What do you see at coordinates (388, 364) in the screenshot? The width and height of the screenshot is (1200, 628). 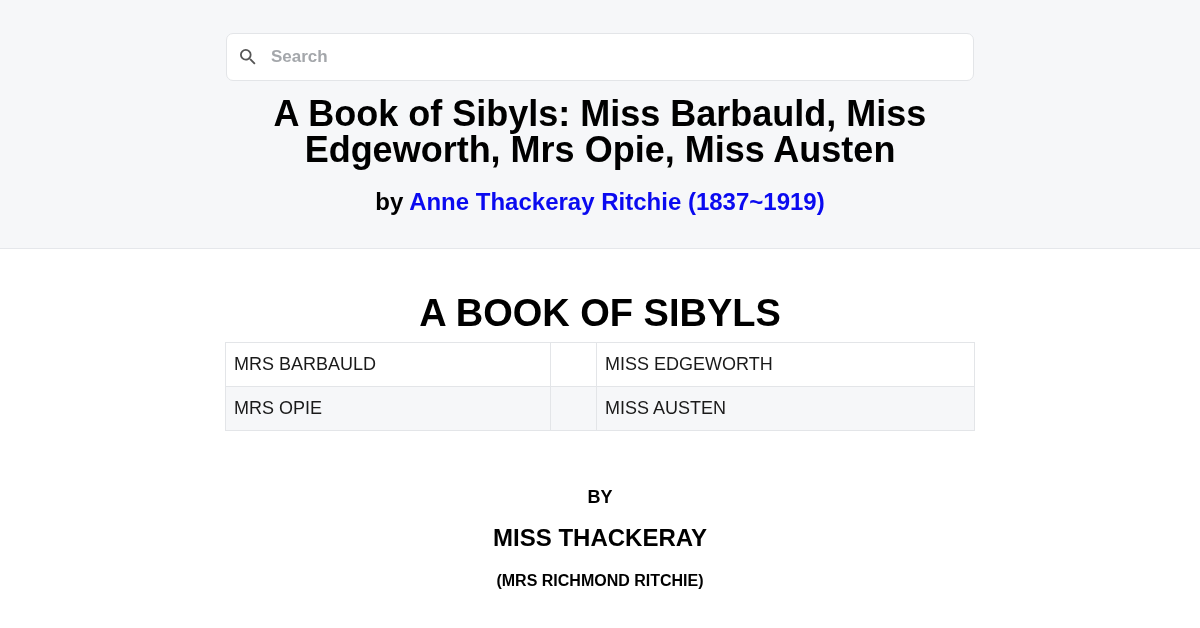 I see `table-cell: MRS BARBAULD` at bounding box center [388, 364].